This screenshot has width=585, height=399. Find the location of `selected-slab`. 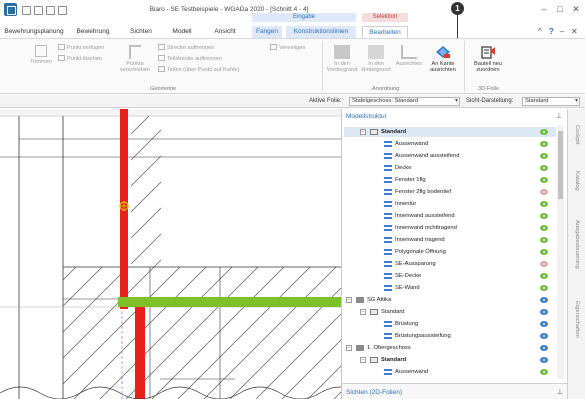

selected-slab is located at coordinates (229, 302).